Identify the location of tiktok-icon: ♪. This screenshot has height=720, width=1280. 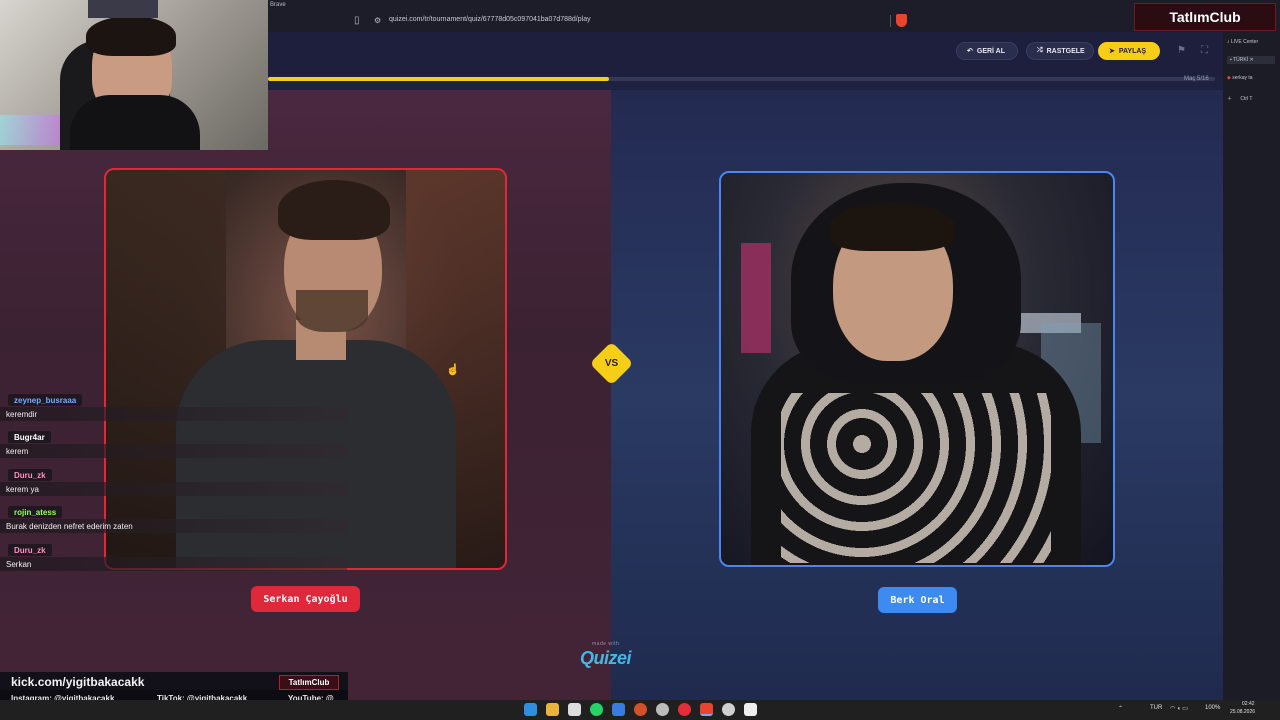
(1228, 42).